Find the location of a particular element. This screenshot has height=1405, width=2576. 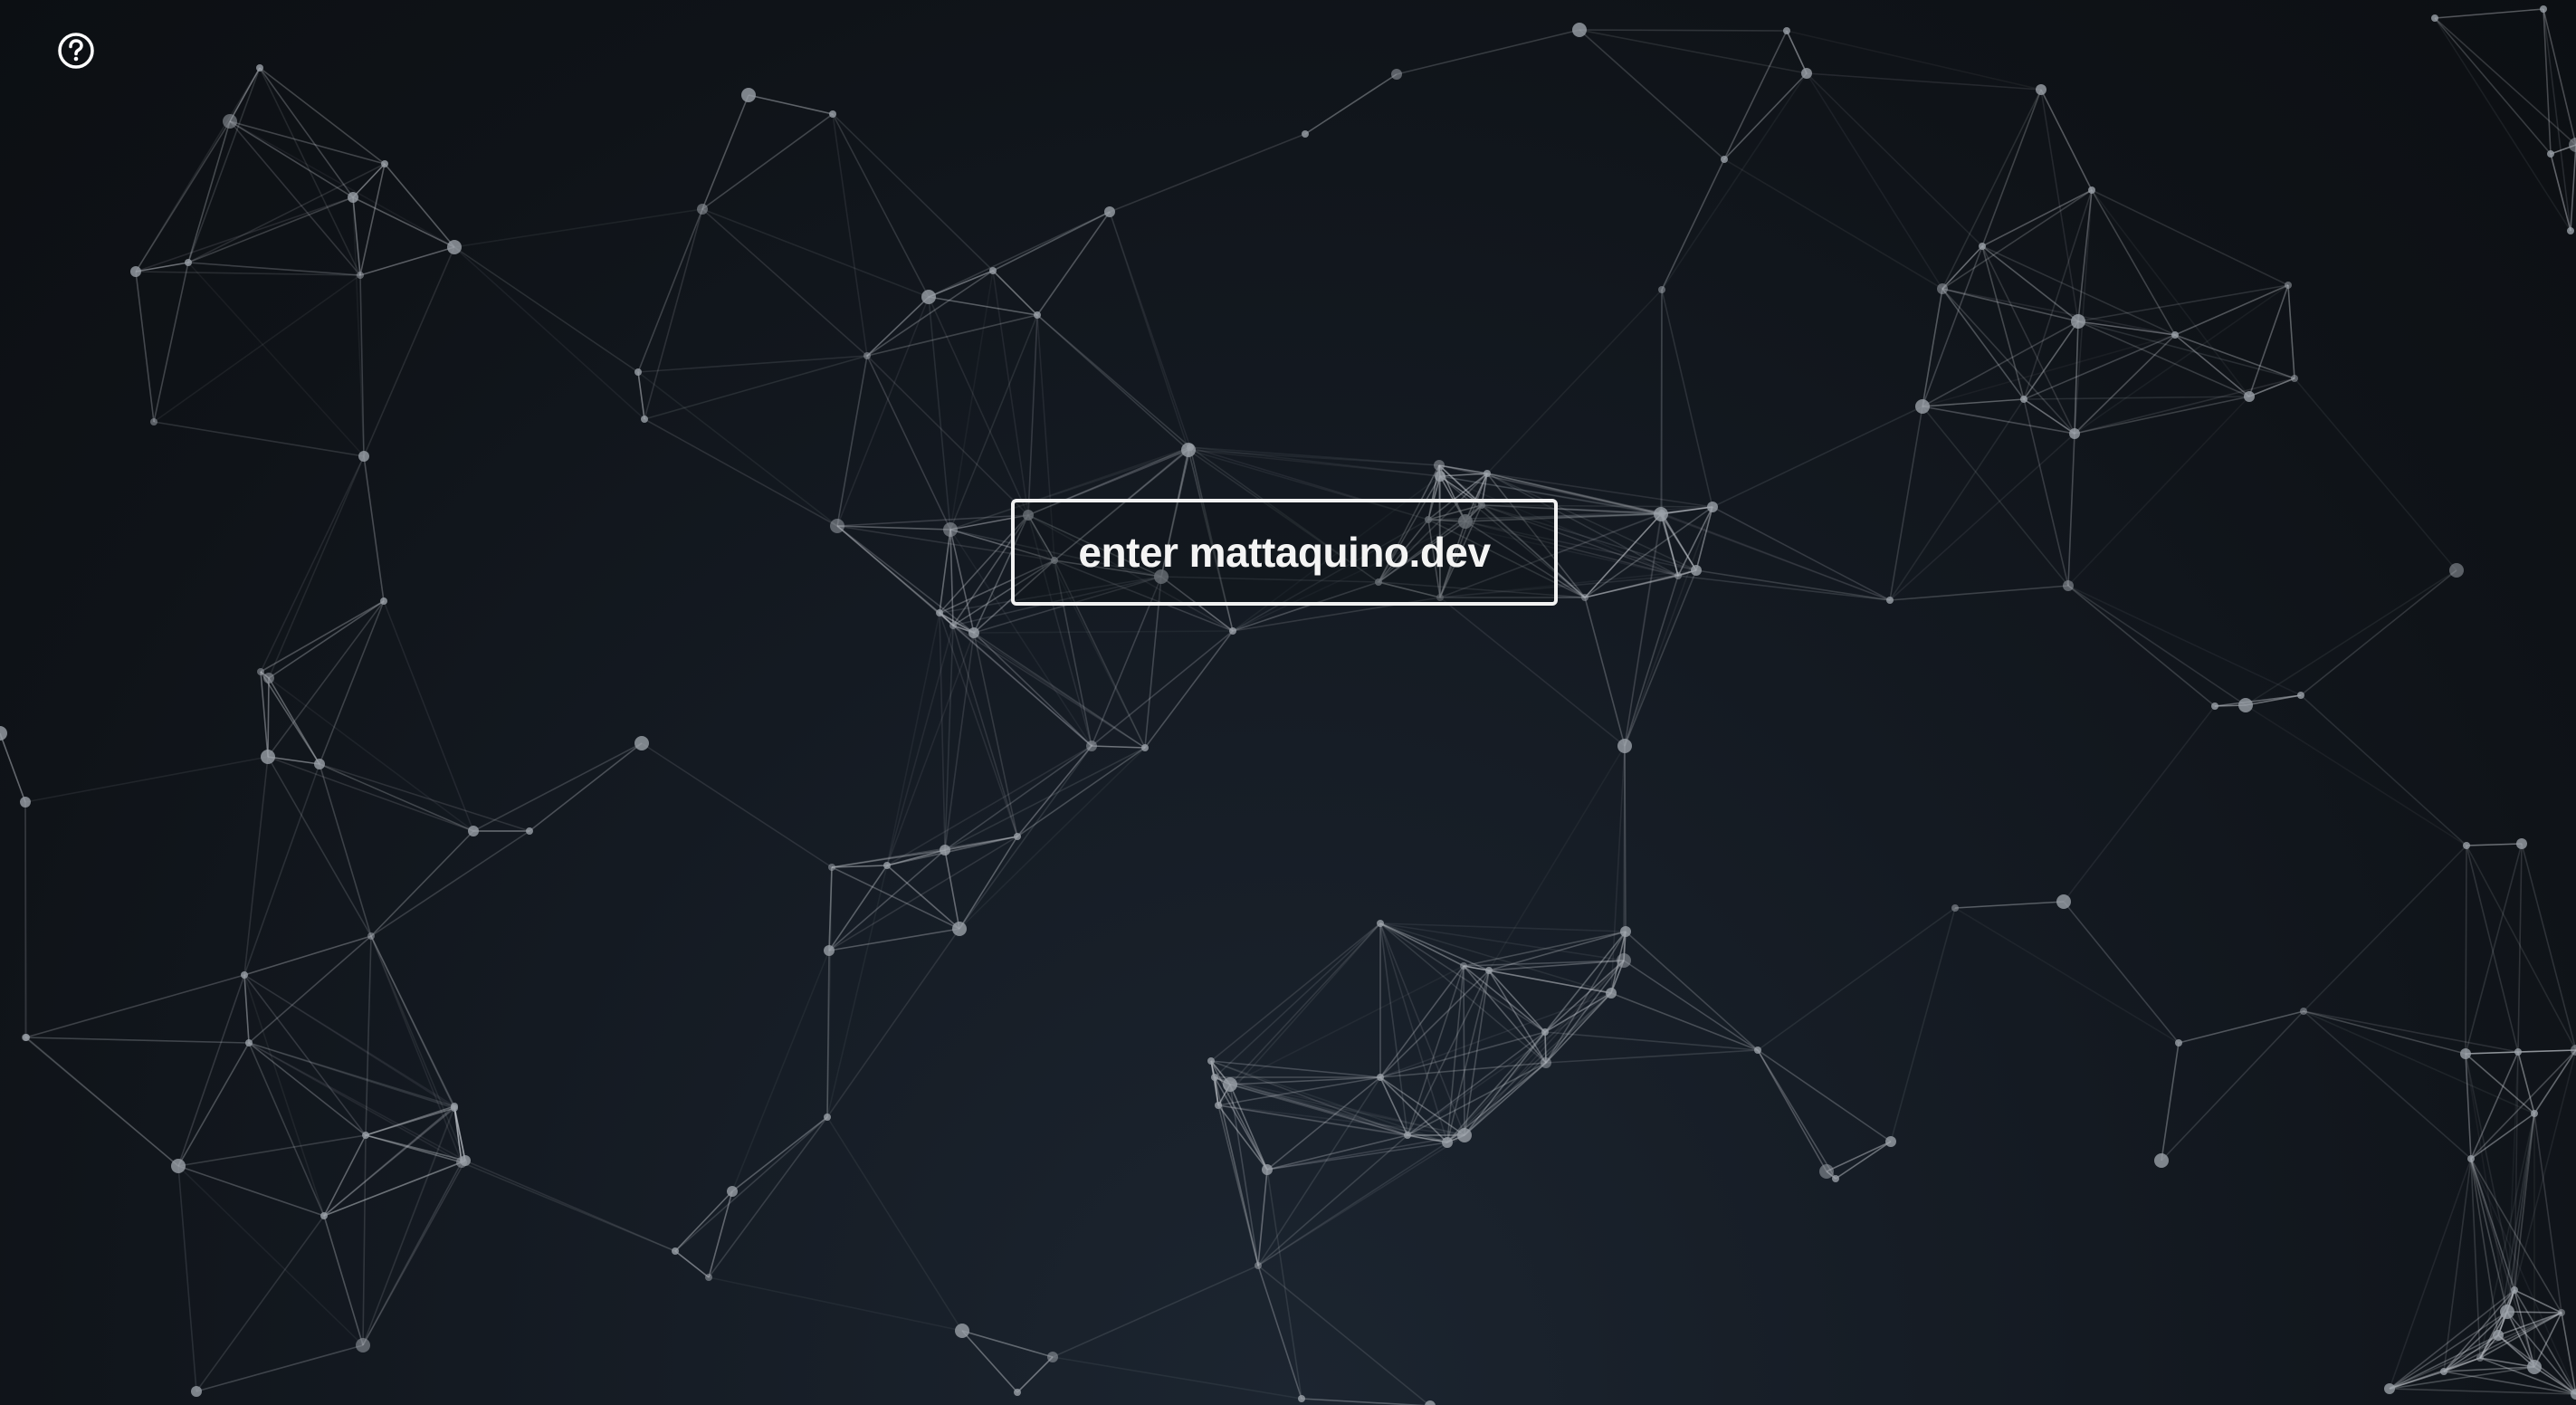

enter-site-label: enter mattaquino.dev is located at coordinates (1285, 552).